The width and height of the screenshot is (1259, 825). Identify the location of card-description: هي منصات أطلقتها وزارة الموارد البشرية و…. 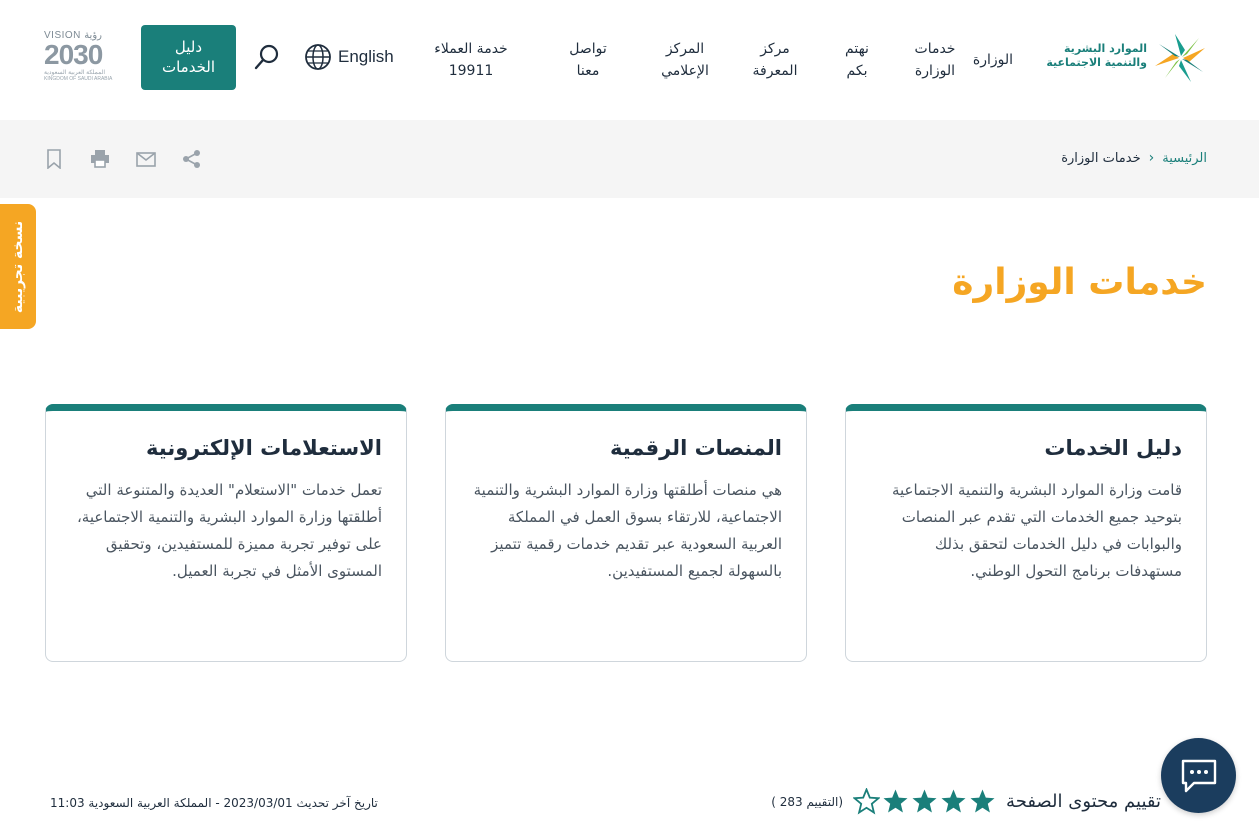
(627, 530).